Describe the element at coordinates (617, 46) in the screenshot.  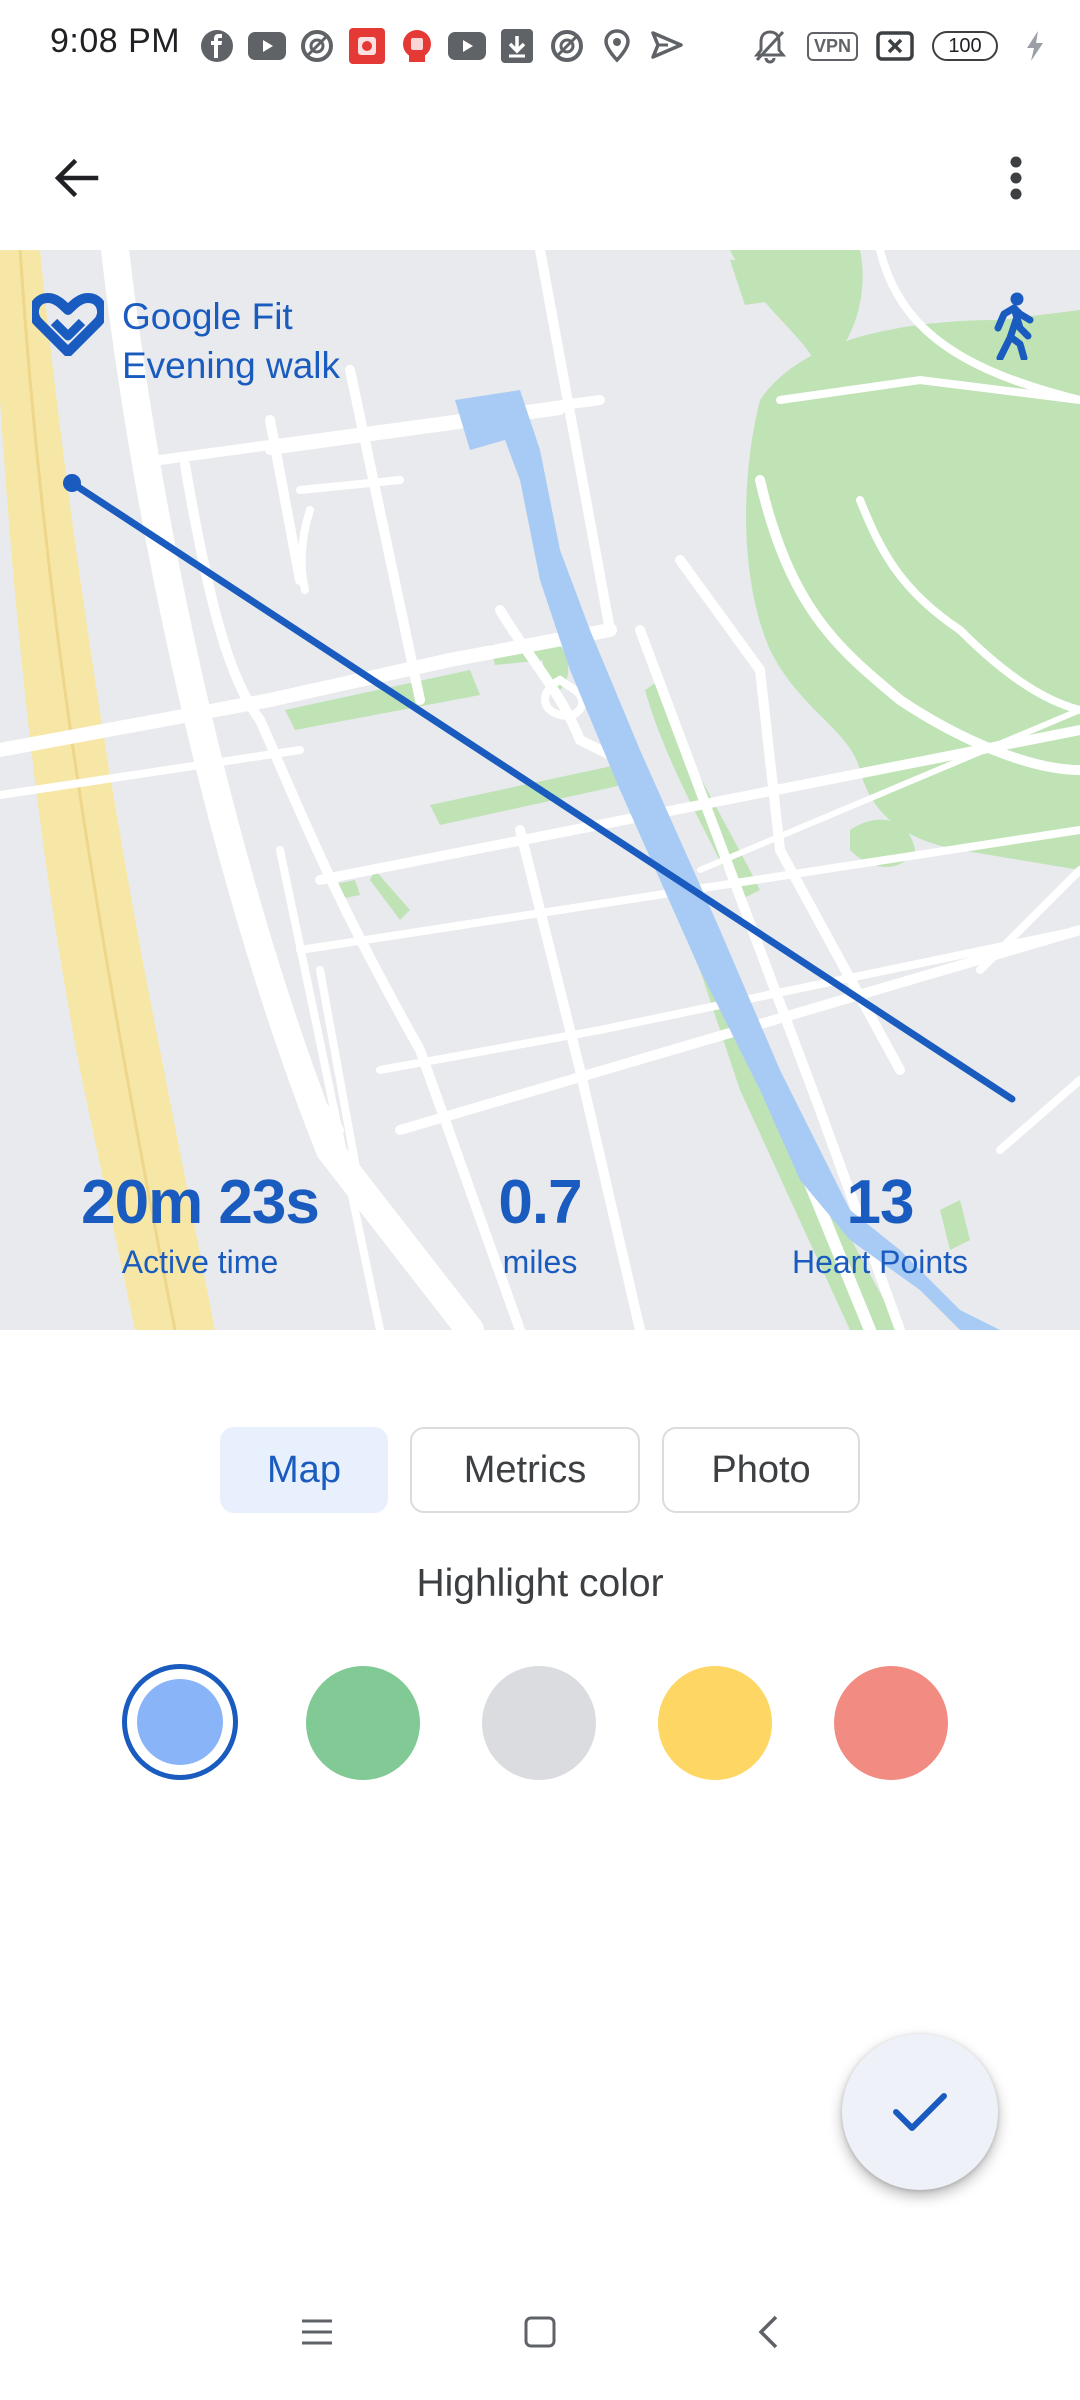
I see `location-icon` at that location.